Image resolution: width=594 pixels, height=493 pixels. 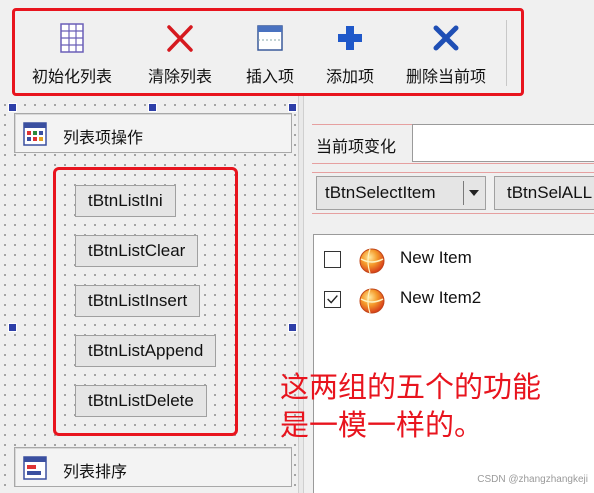 I want to click on list-item: New Item2, so click(x=454, y=300).